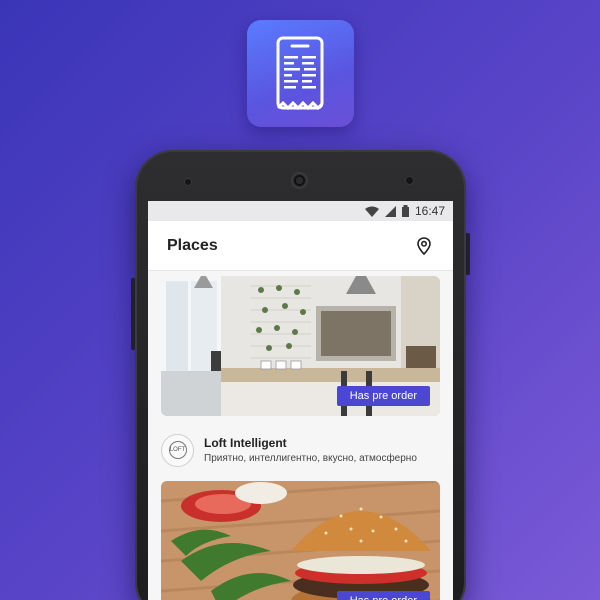 This screenshot has width=600, height=600. What do you see at coordinates (429, 211) in the screenshot?
I see `status-time: 16:47` at bounding box center [429, 211].